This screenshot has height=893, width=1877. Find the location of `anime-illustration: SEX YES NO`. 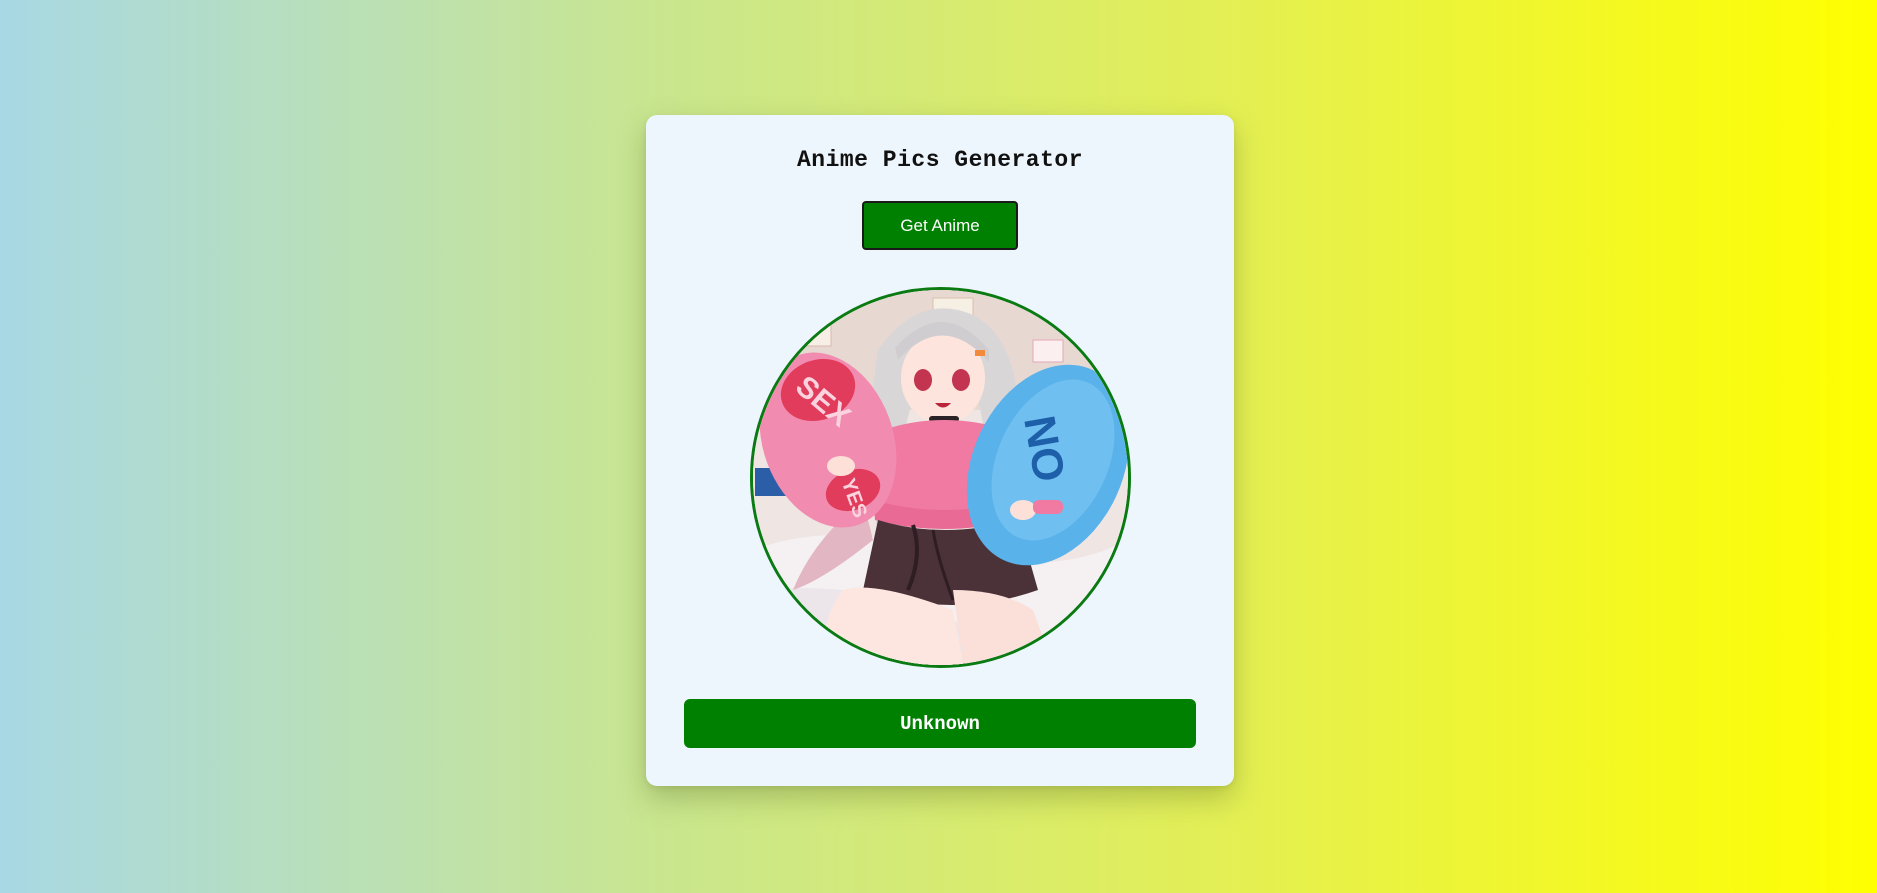

anime-illustration: SEX YES NO is located at coordinates (940, 477).